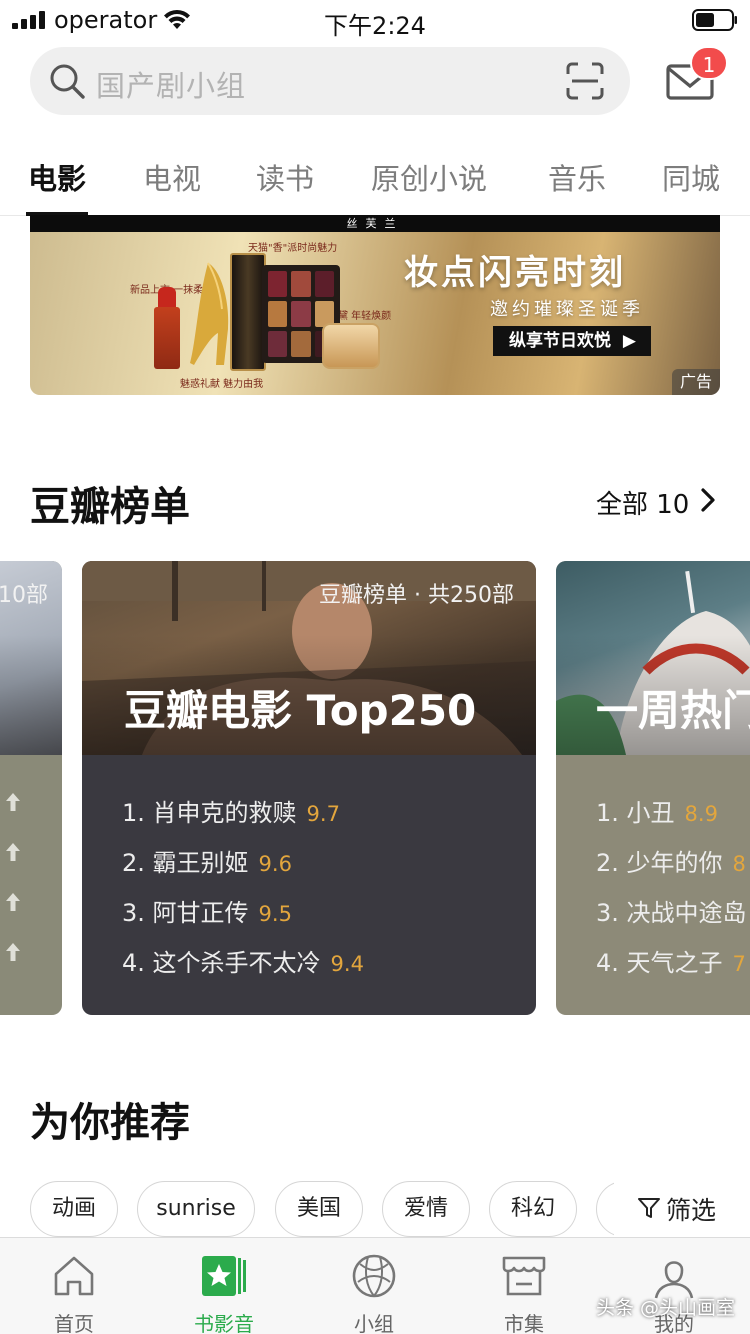 This screenshot has width=750, height=1334. What do you see at coordinates (31, 788) in the screenshot?
I see `ranking-card: 10部` at bounding box center [31, 788].